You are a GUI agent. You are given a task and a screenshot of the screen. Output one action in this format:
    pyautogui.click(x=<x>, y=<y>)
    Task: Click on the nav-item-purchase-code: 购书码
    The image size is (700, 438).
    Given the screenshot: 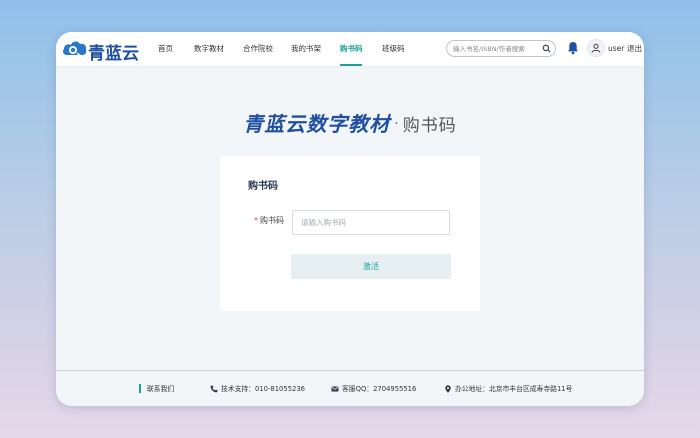 What is the action you would take?
    pyautogui.click(x=351, y=49)
    